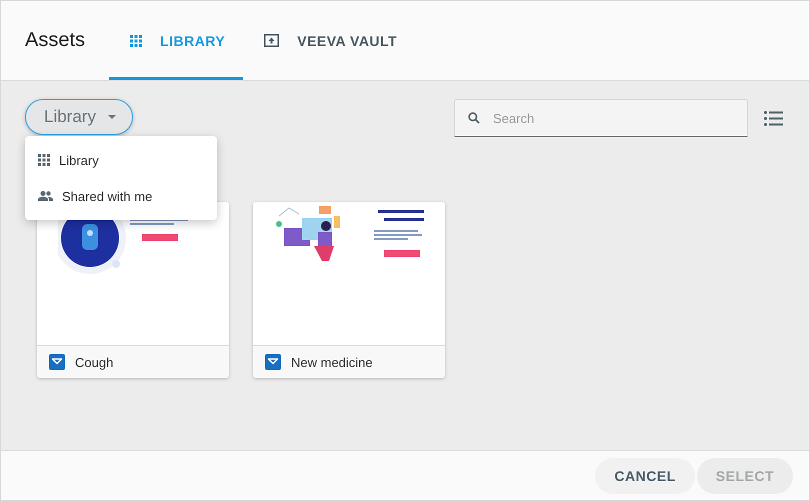 The height and width of the screenshot is (501, 810). I want to click on search-field: Search, so click(601, 118).